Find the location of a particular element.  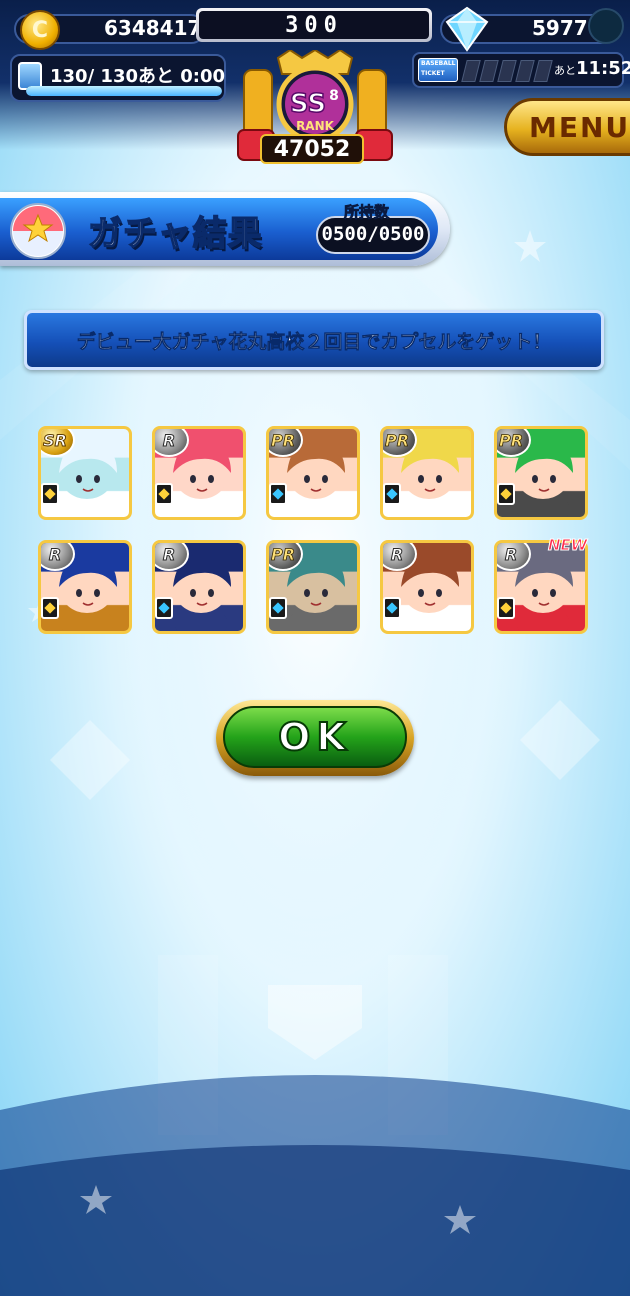

capsule-icon is located at coordinates (38, 231).